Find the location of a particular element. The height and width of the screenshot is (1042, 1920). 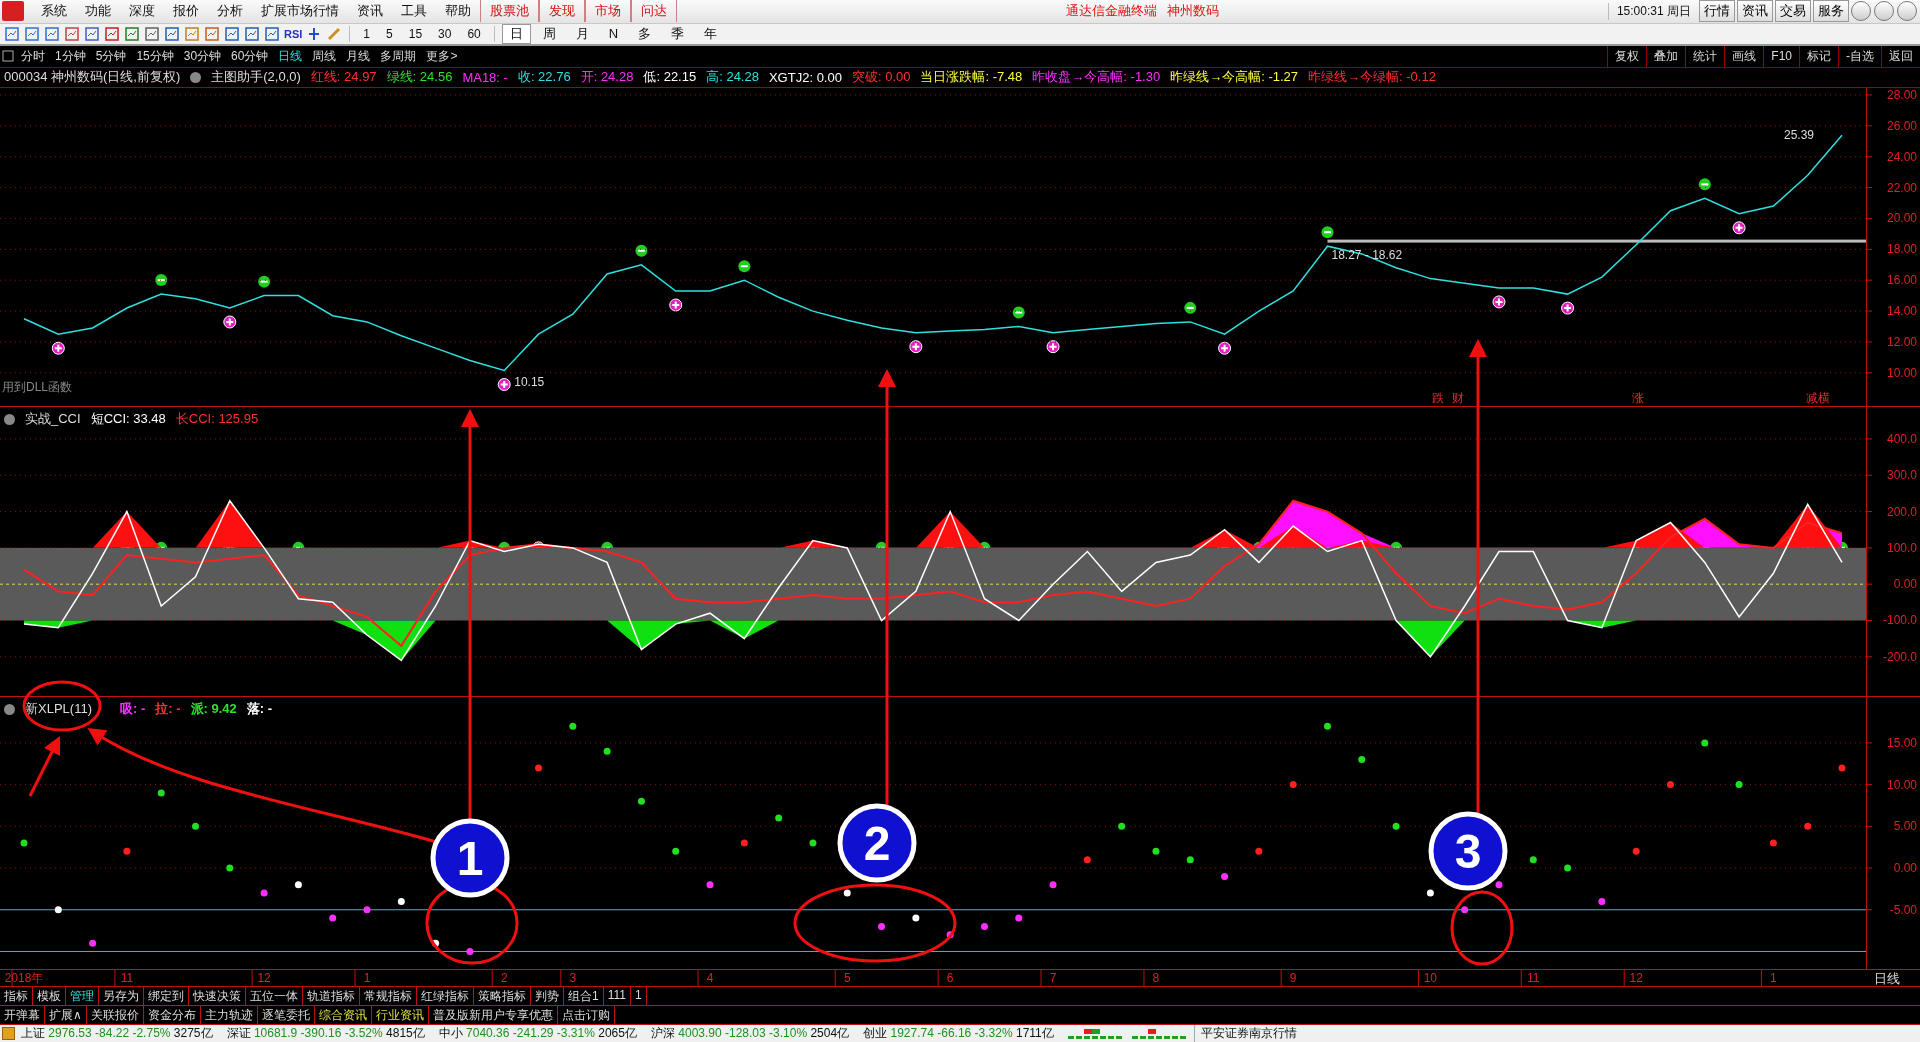

index-quote: 中小 7040.36 -241.29 -3.31% 2065亿 is located at coordinates (537, 1033).